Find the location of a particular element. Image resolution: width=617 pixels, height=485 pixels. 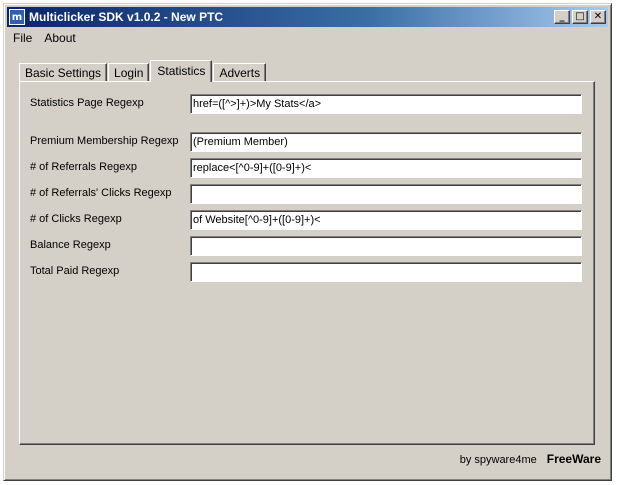

referrals-regexp-label: # of Referrals Regexp is located at coordinates (83, 167).